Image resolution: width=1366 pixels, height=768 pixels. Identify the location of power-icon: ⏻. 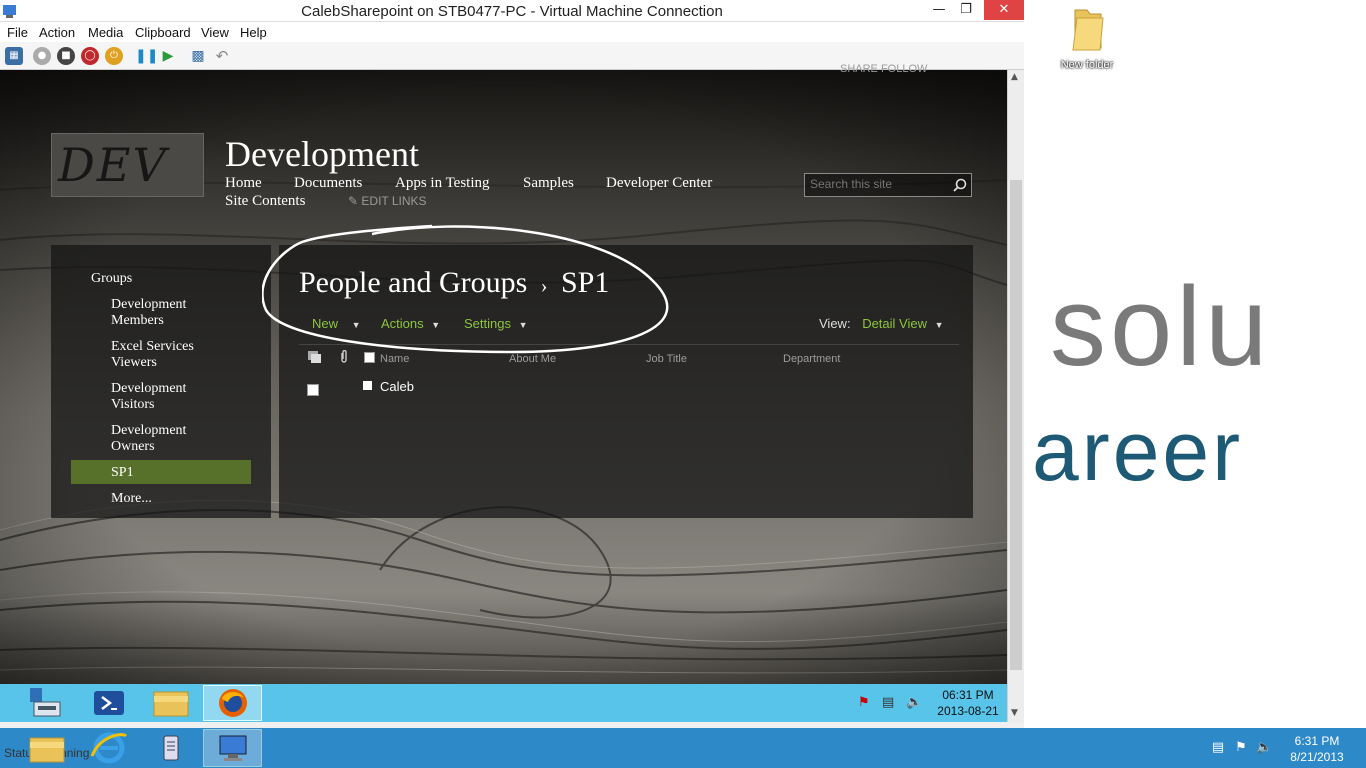
(114, 56).